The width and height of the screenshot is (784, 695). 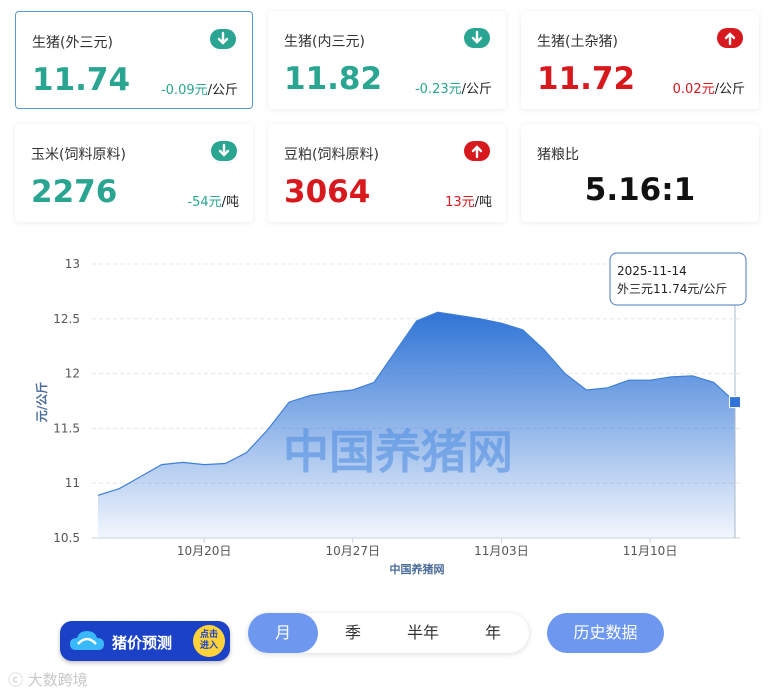 What do you see at coordinates (134, 173) in the screenshot?
I see `price-card-corn: 玉米(饲料原料) 2276 -54元/吨` at bounding box center [134, 173].